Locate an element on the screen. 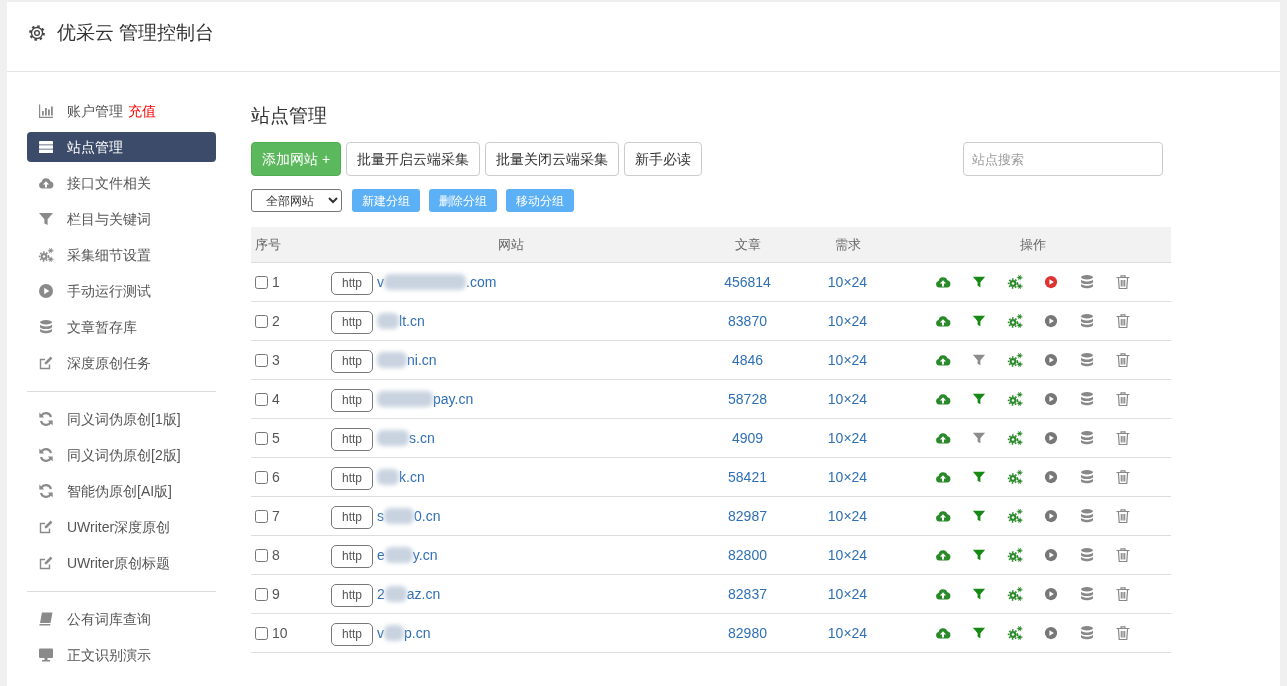 This screenshot has width=1287, height=686. toolbar-button: 批量开启云端采集 is located at coordinates (413, 159).